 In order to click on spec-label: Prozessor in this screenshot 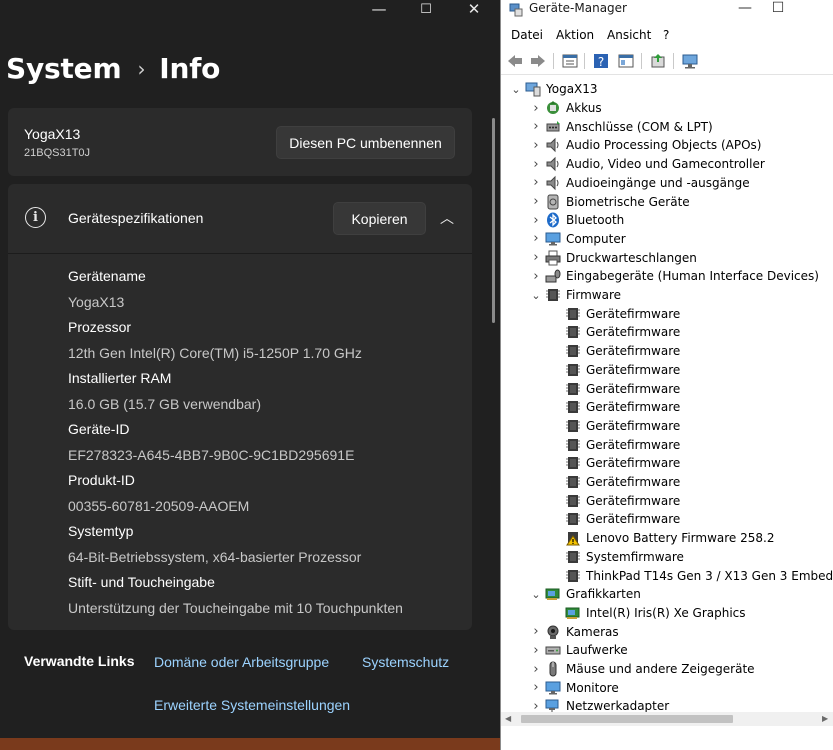, I will do `click(100, 327)`.